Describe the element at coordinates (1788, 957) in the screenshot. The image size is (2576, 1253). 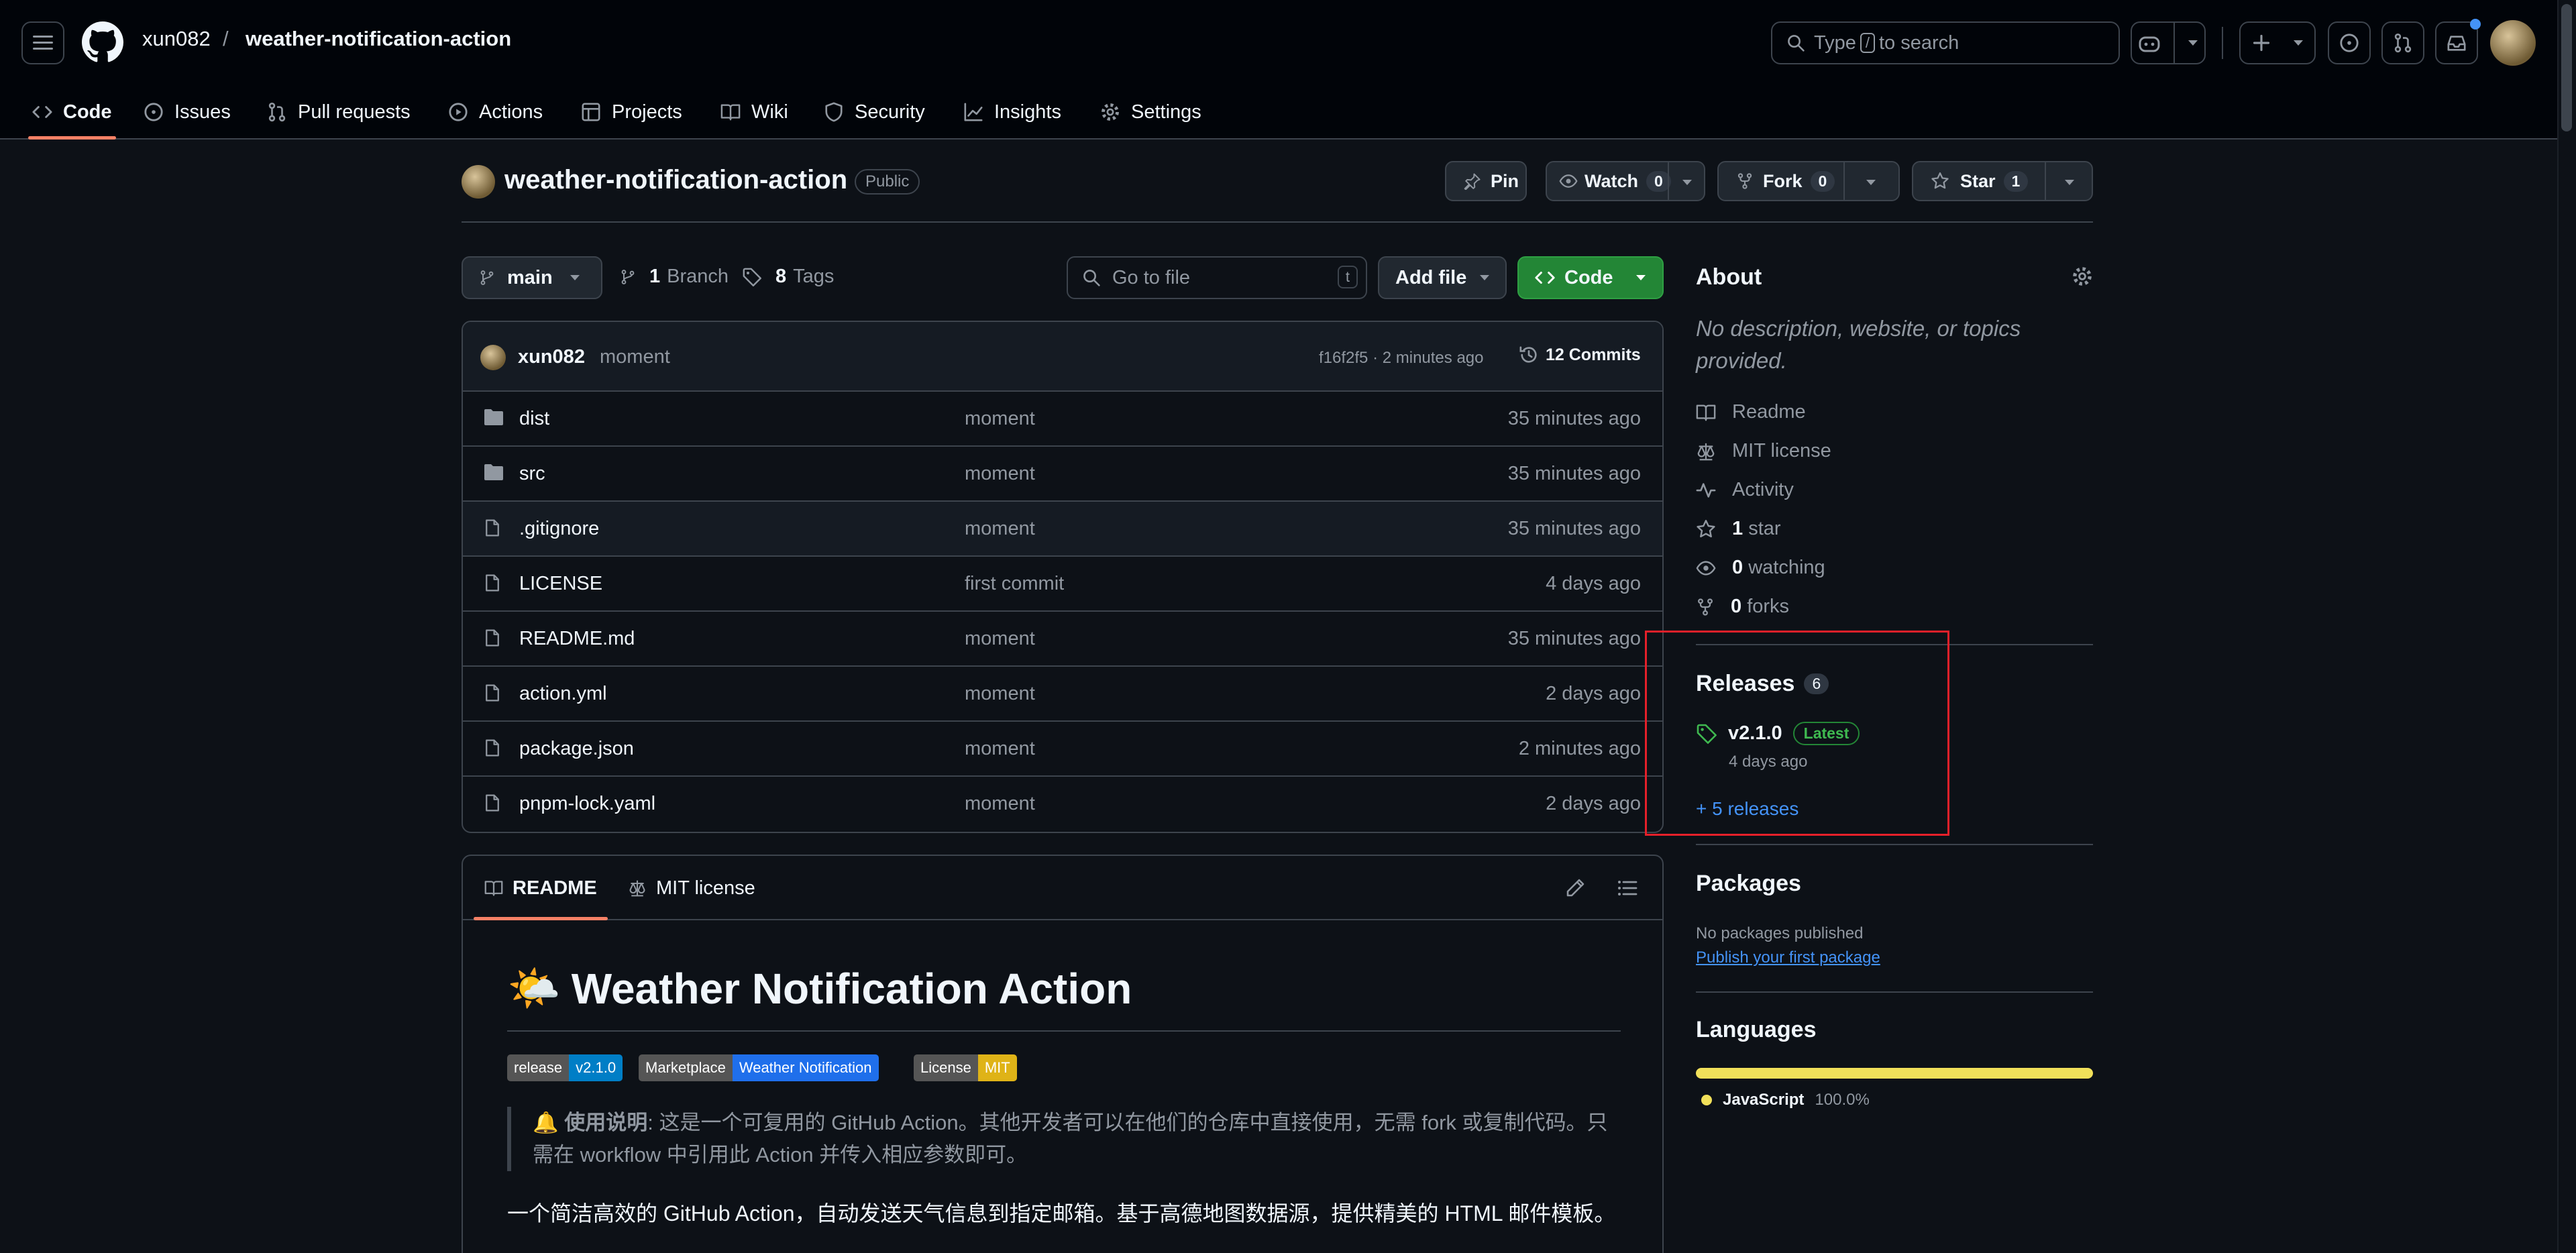
I see `publish-package-link: Publish your first package` at that location.